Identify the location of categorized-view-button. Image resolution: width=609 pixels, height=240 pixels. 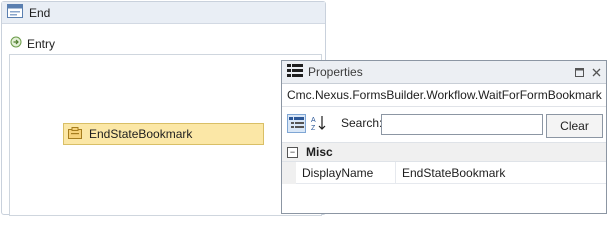
(296, 123).